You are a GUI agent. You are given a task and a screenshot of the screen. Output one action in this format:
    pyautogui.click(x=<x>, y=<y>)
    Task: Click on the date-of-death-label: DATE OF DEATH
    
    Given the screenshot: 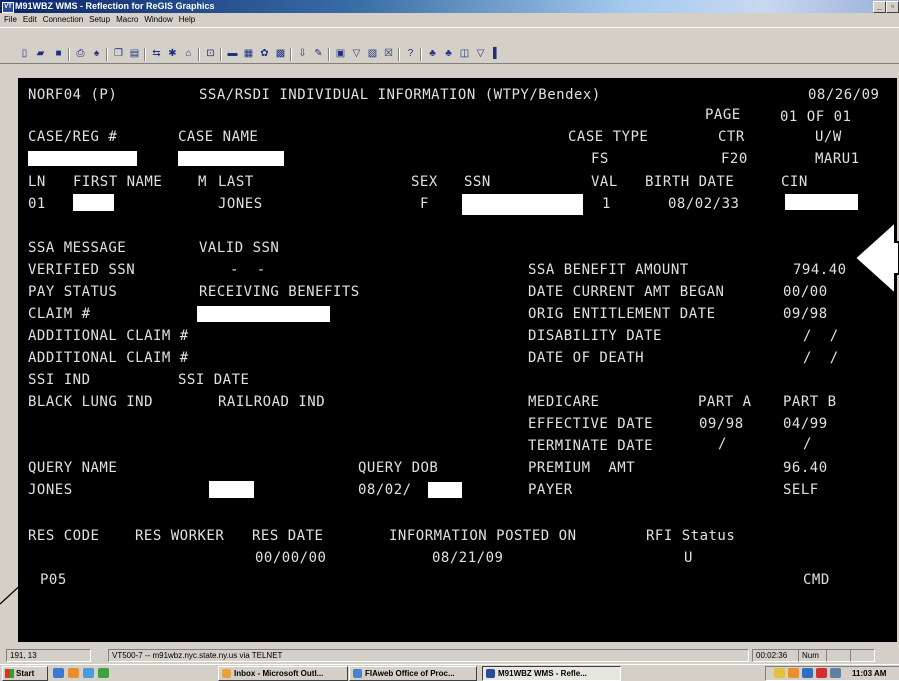 What is the action you would take?
    pyautogui.click(x=586, y=358)
    